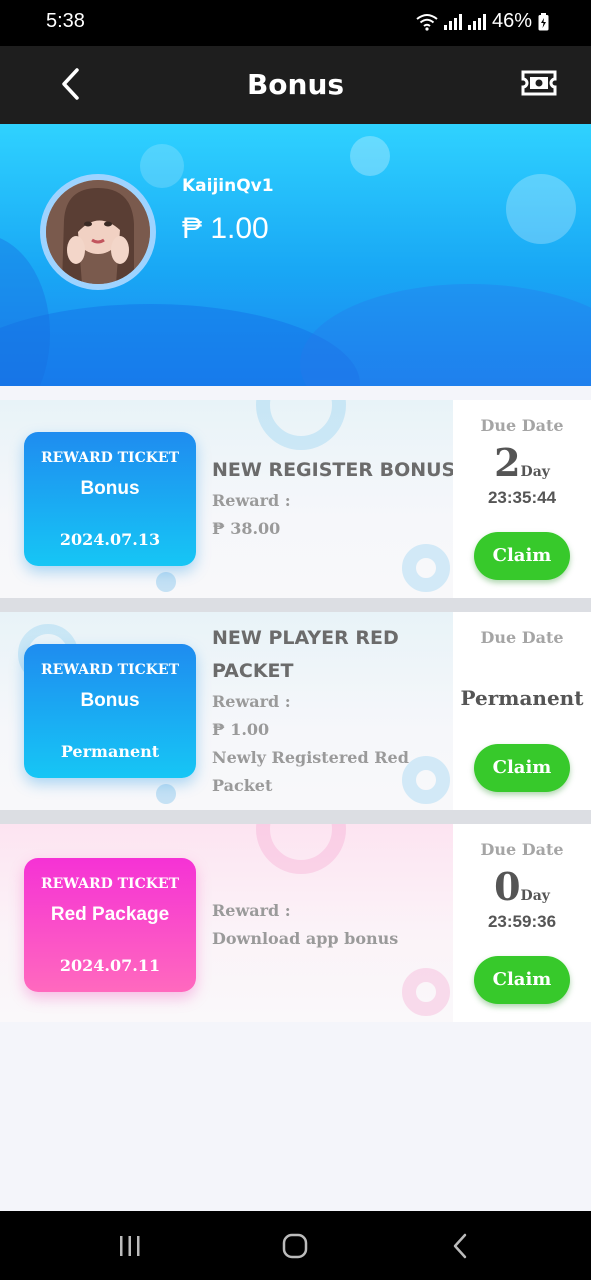 The height and width of the screenshot is (1280, 591). I want to click on due-countdown: 23:59:36, so click(522, 921).